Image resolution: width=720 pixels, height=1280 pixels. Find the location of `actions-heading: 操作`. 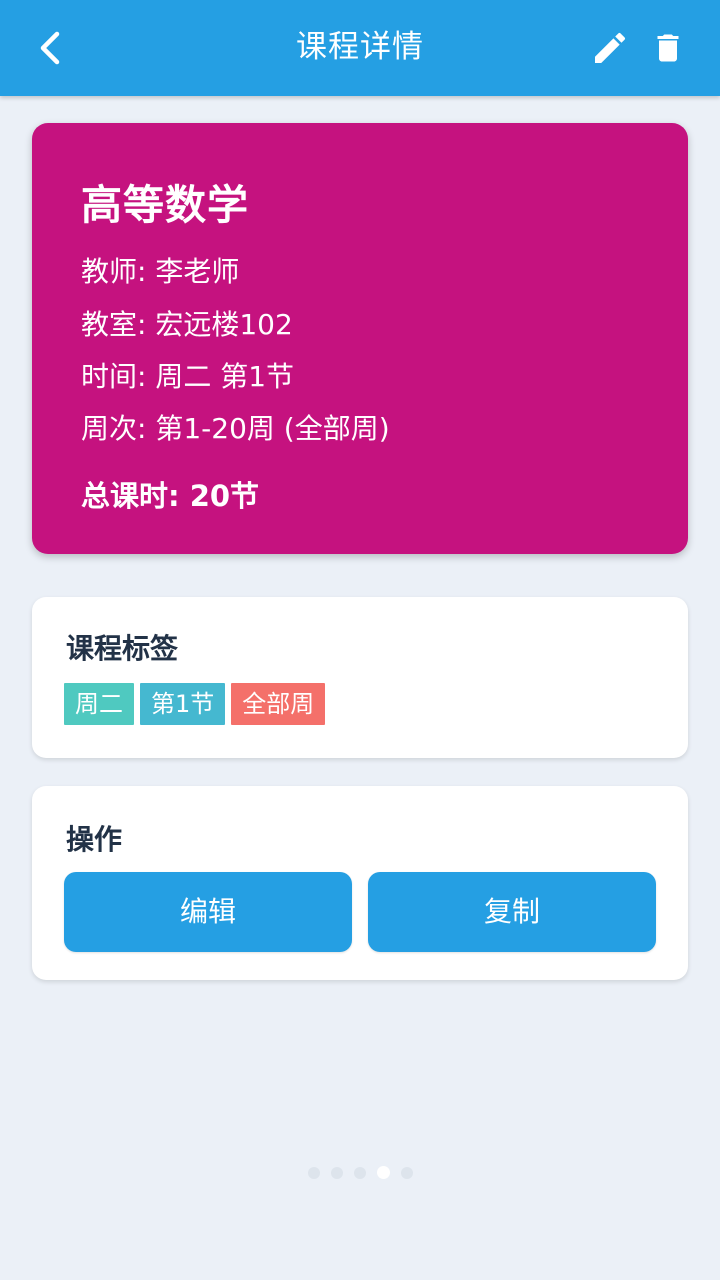

actions-heading: 操作 is located at coordinates (94, 839).